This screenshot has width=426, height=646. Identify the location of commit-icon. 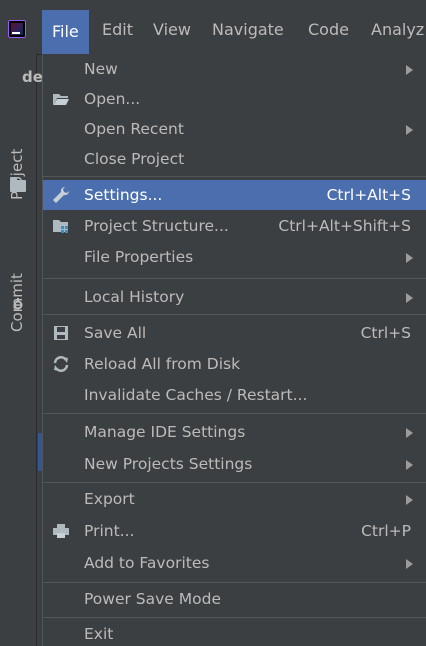
(18, 305).